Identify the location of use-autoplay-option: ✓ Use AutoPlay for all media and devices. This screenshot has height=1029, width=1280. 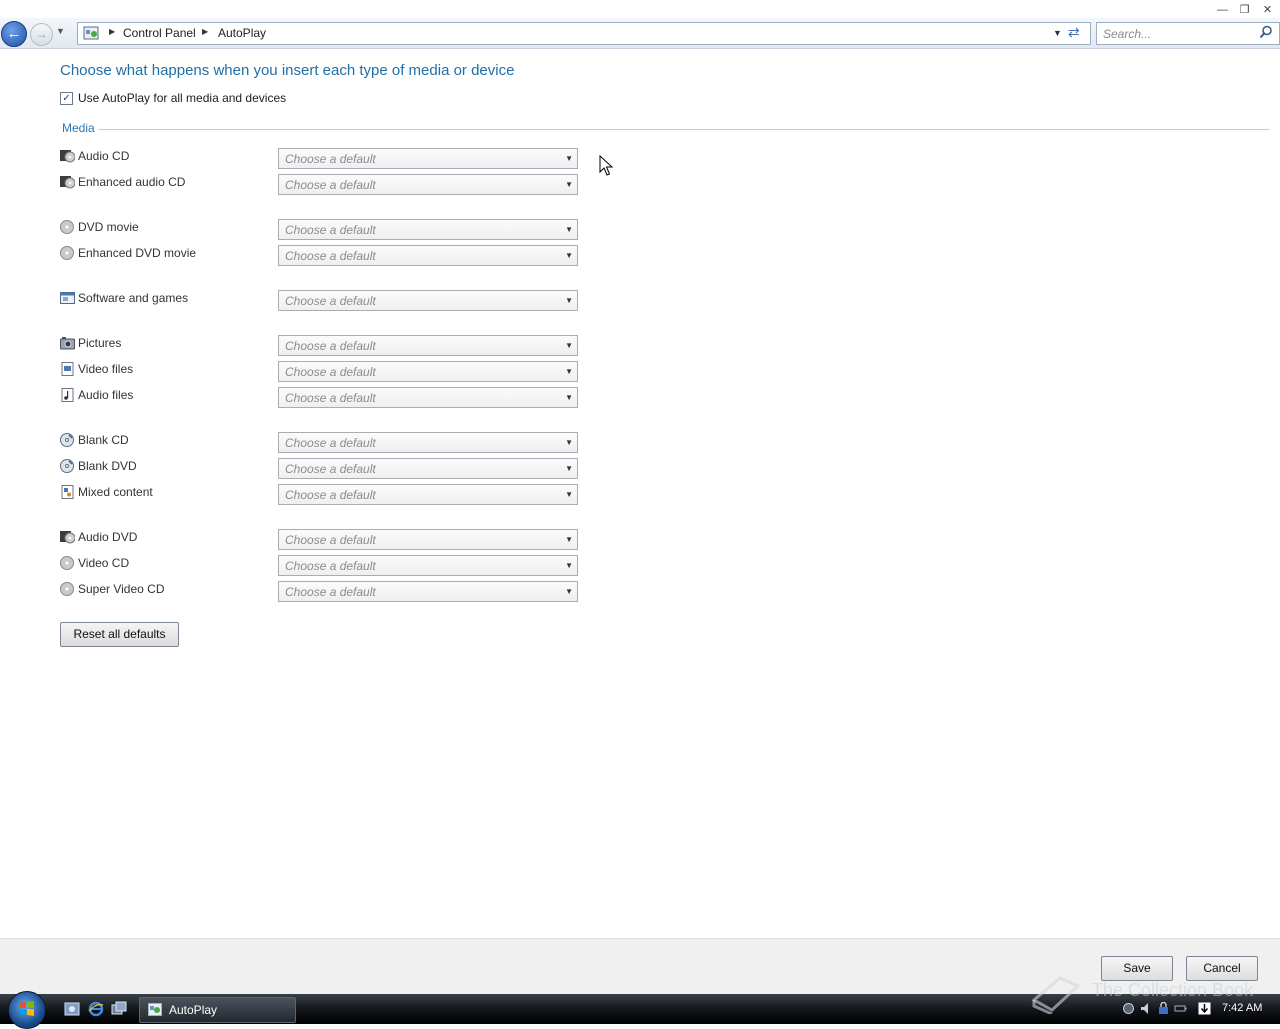
(173, 98).